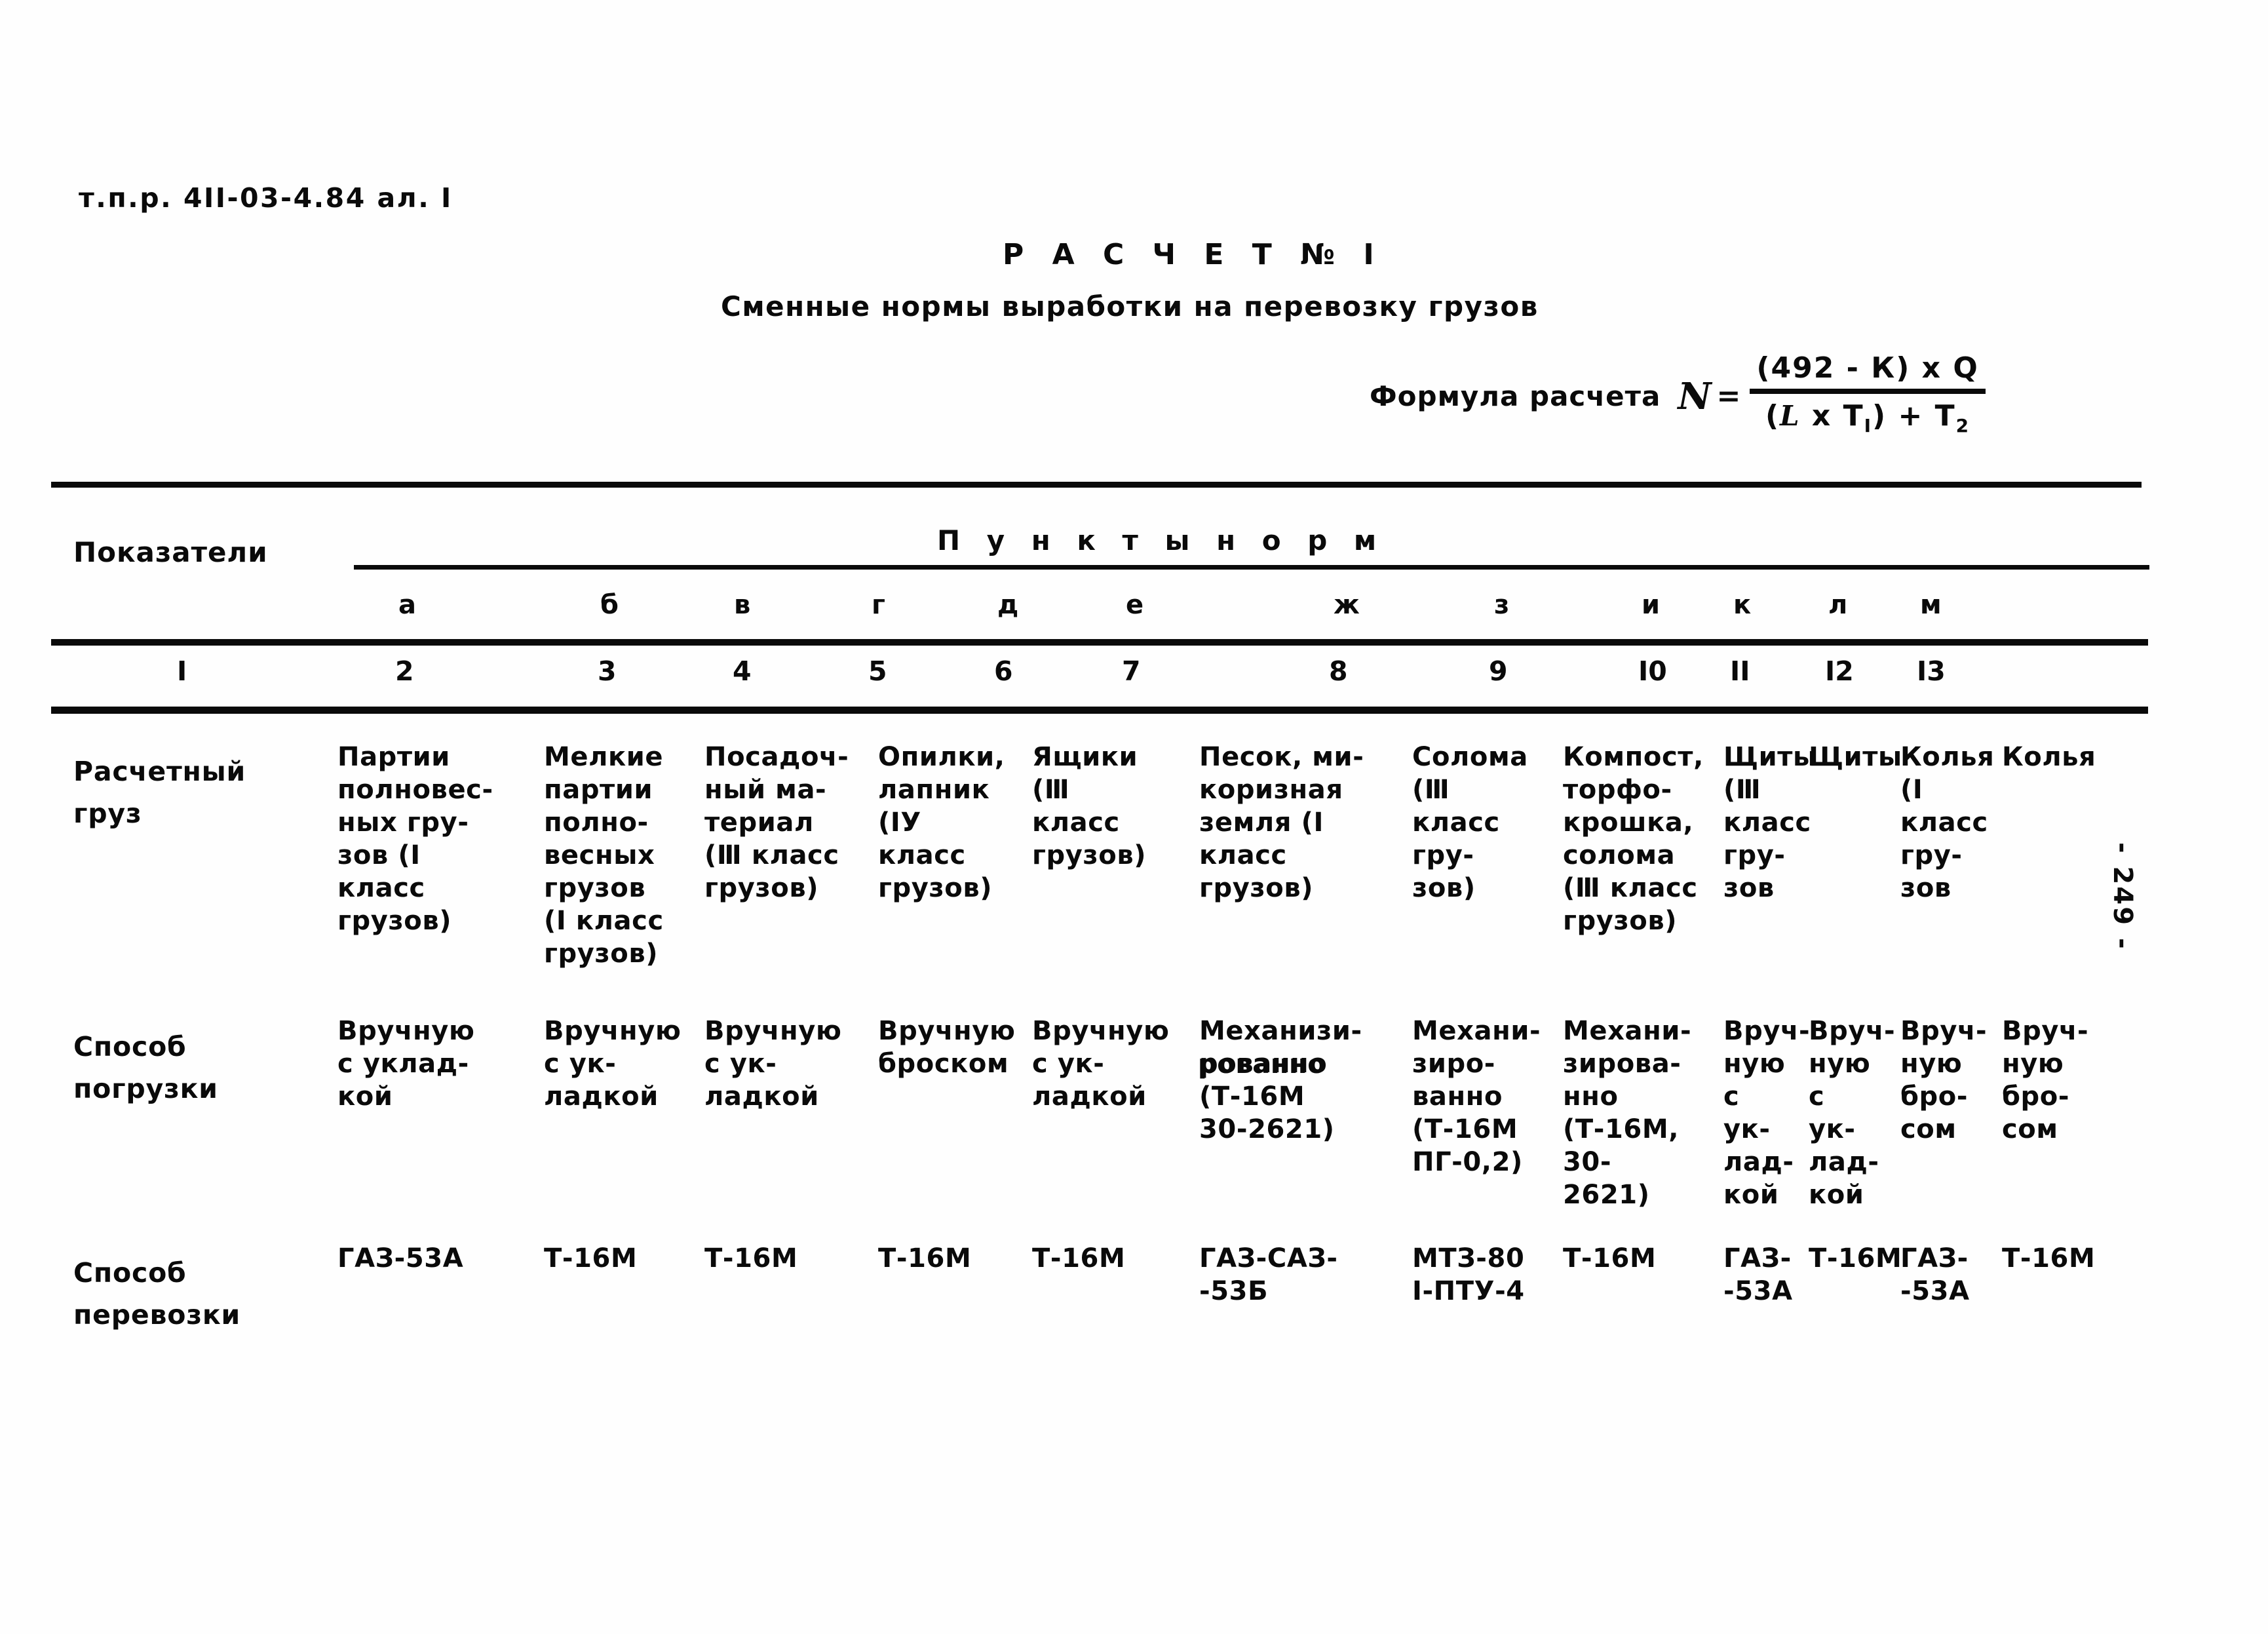  What do you see at coordinates (1502, 605) in the screenshot?
I see `column-letter-з: з` at bounding box center [1502, 605].